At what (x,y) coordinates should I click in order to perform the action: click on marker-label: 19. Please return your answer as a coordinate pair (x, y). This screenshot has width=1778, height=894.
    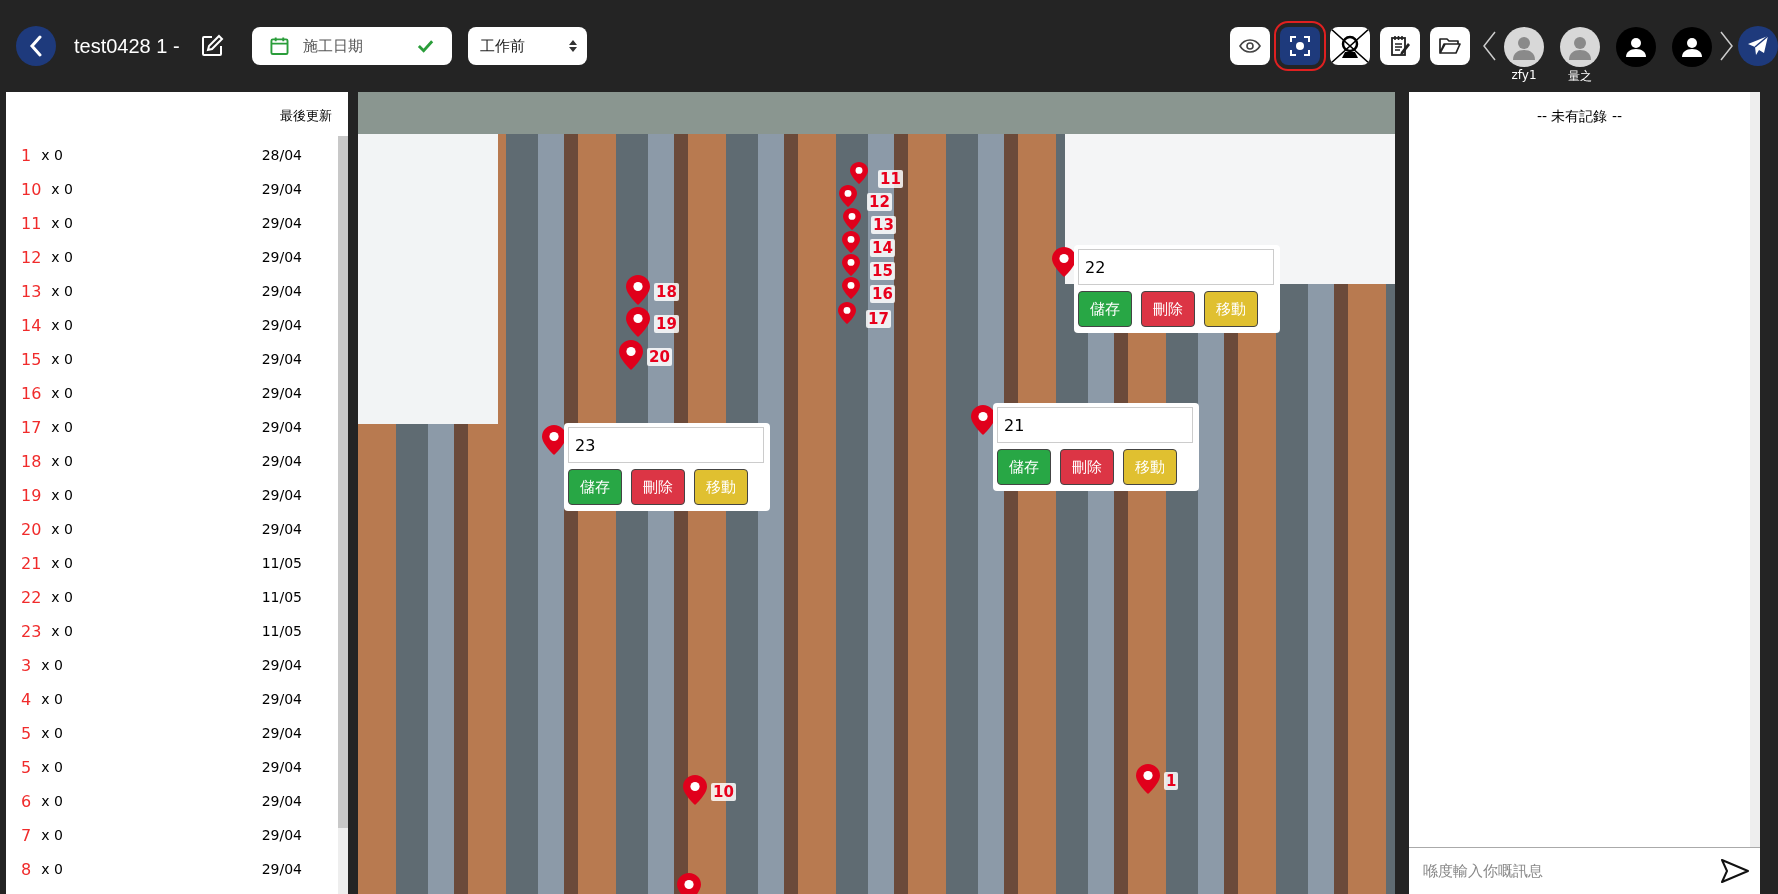
    Looking at the image, I should click on (31, 495).